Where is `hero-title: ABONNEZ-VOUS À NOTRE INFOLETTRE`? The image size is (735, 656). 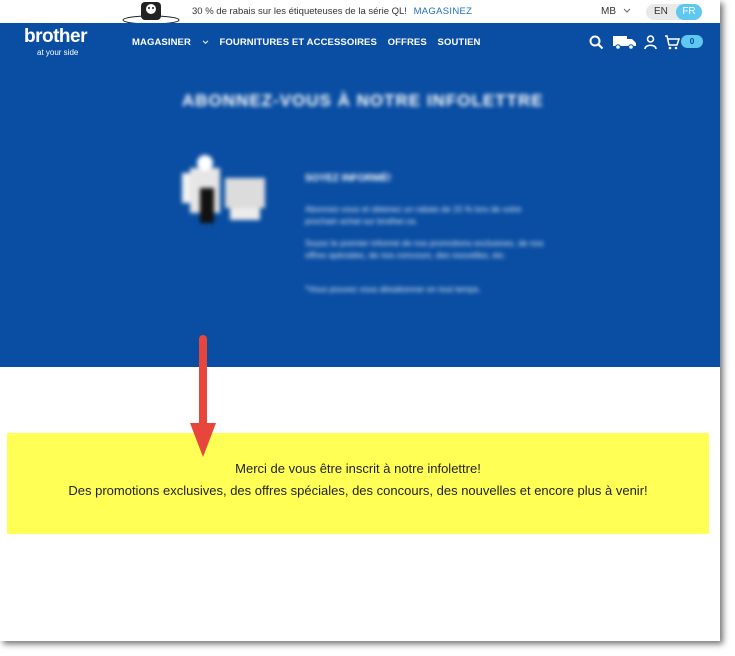
hero-title: ABONNEZ-VOUS À NOTRE INFOLETTRE is located at coordinates (363, 100).